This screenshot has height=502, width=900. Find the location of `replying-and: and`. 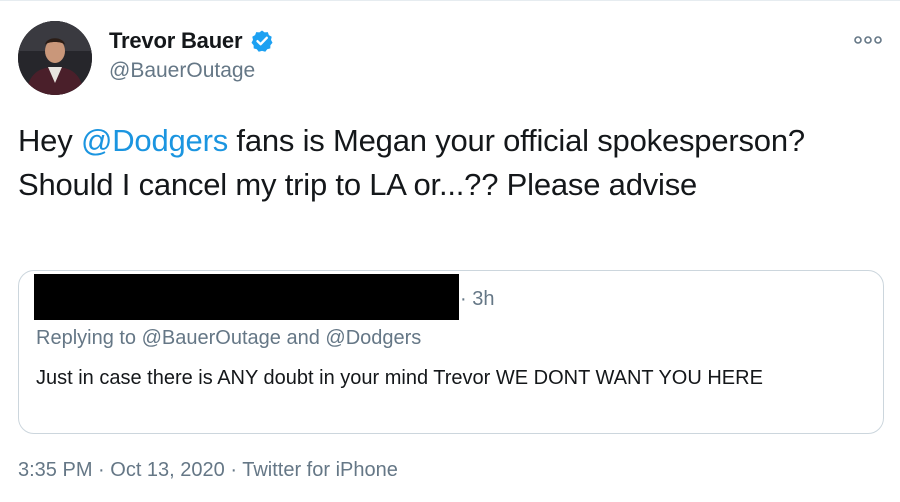

replying-and: and is located at coordinates (303, 338).